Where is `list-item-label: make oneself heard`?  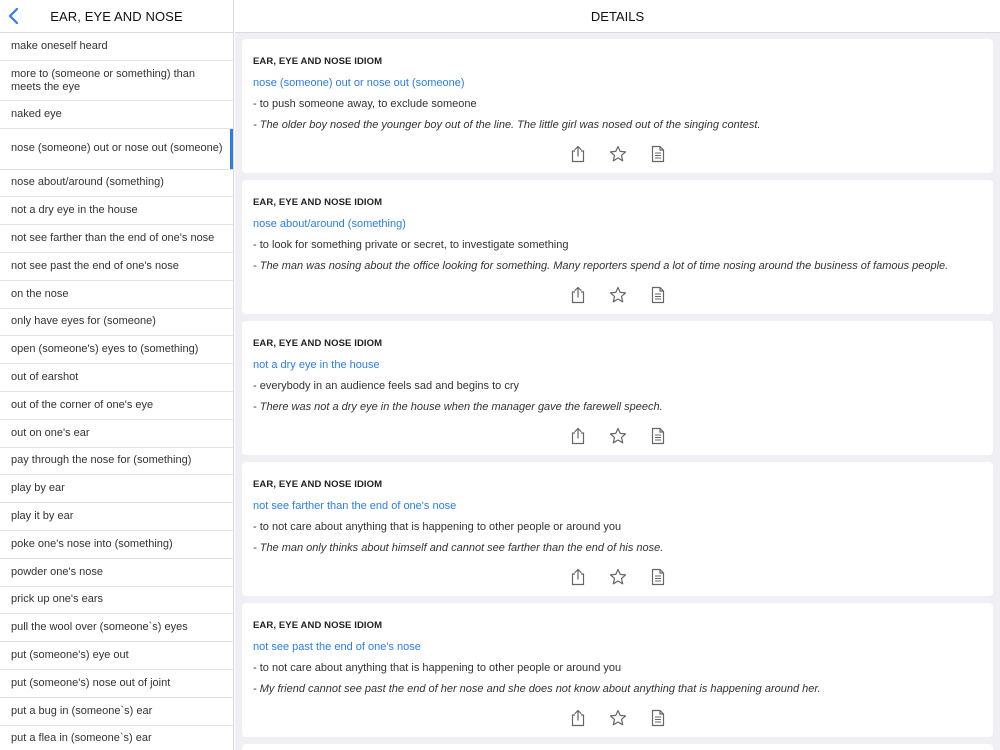 list-item-label: make oneself heard is located at coordinates (59, 45).